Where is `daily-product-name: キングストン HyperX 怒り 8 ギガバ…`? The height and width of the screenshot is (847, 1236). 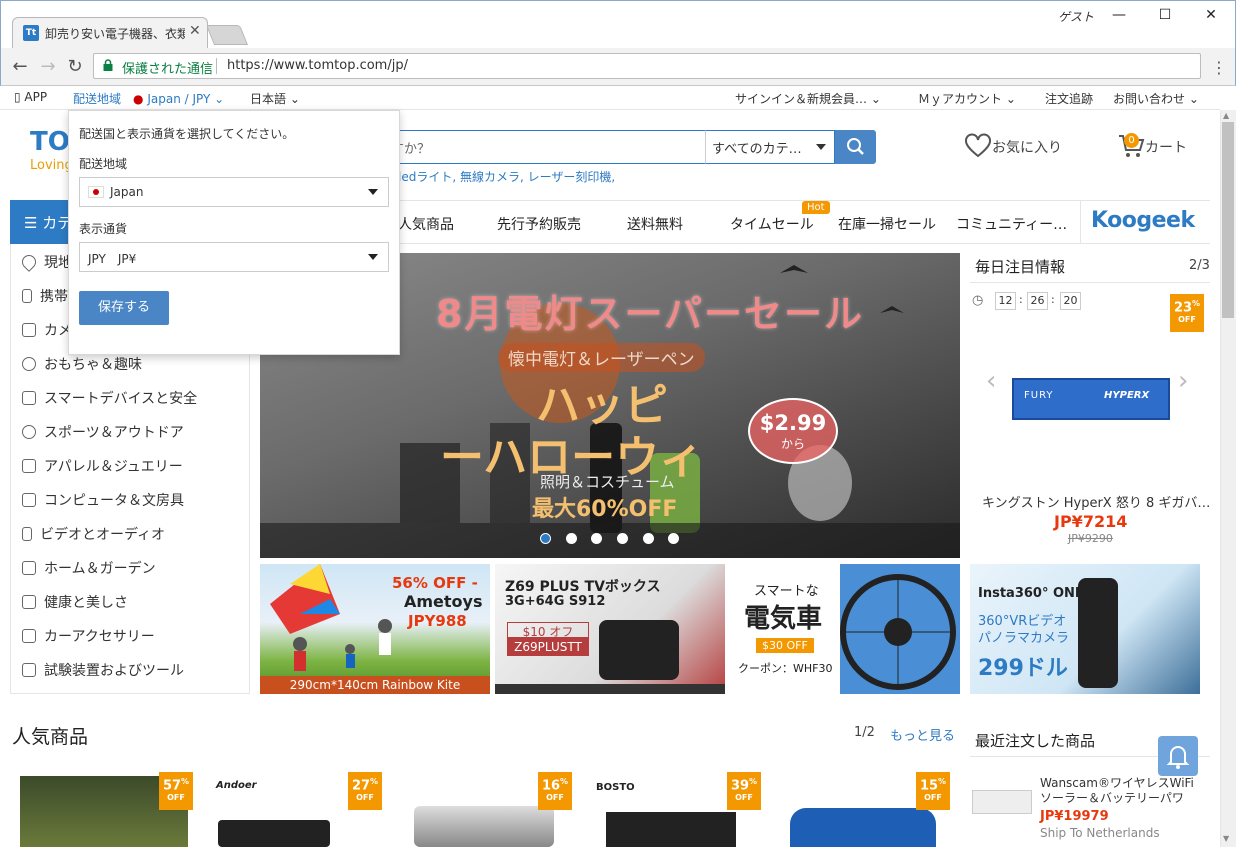 daily-product-name: キングストン HyperX 怒り 8 ギガバ… is located at coordinates (1096, 501).